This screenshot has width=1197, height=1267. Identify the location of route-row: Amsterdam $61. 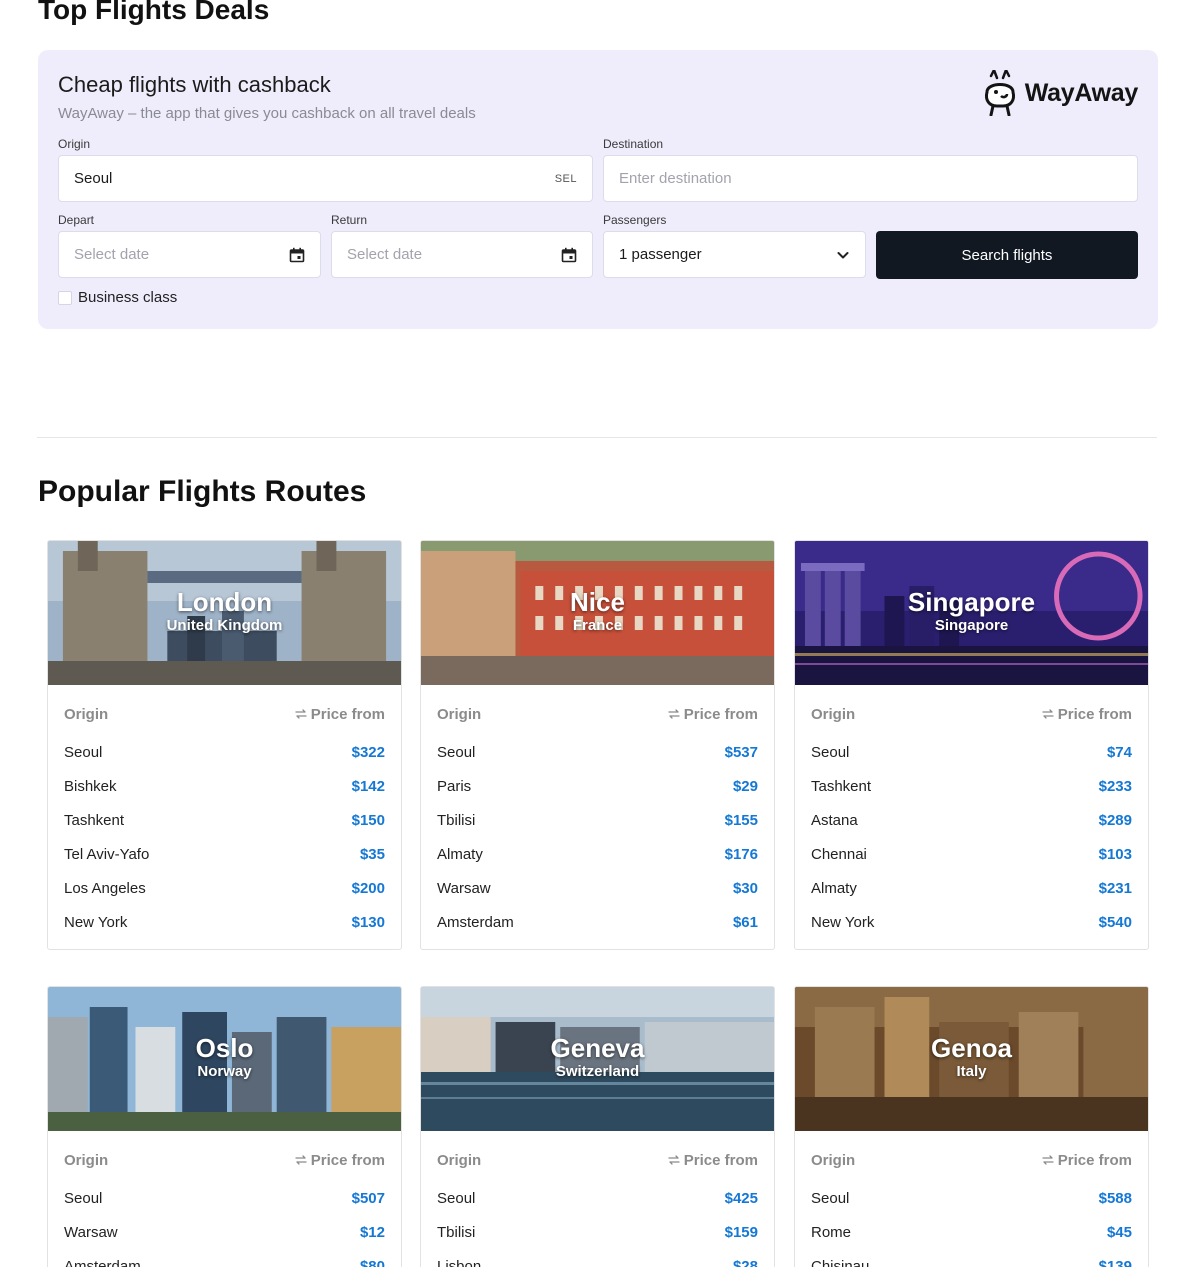
(597, 922).